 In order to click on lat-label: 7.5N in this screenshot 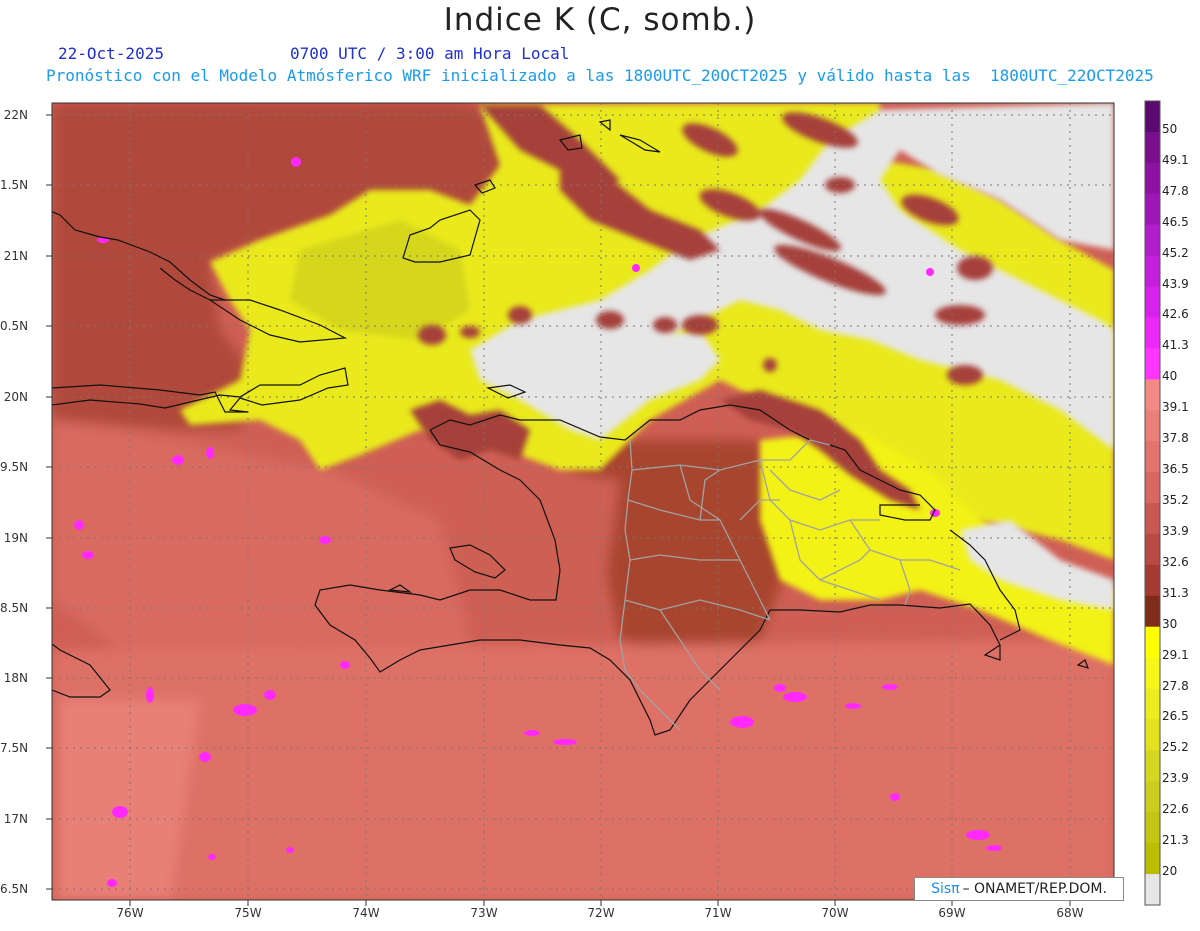, I will do `click(14, 748)`.